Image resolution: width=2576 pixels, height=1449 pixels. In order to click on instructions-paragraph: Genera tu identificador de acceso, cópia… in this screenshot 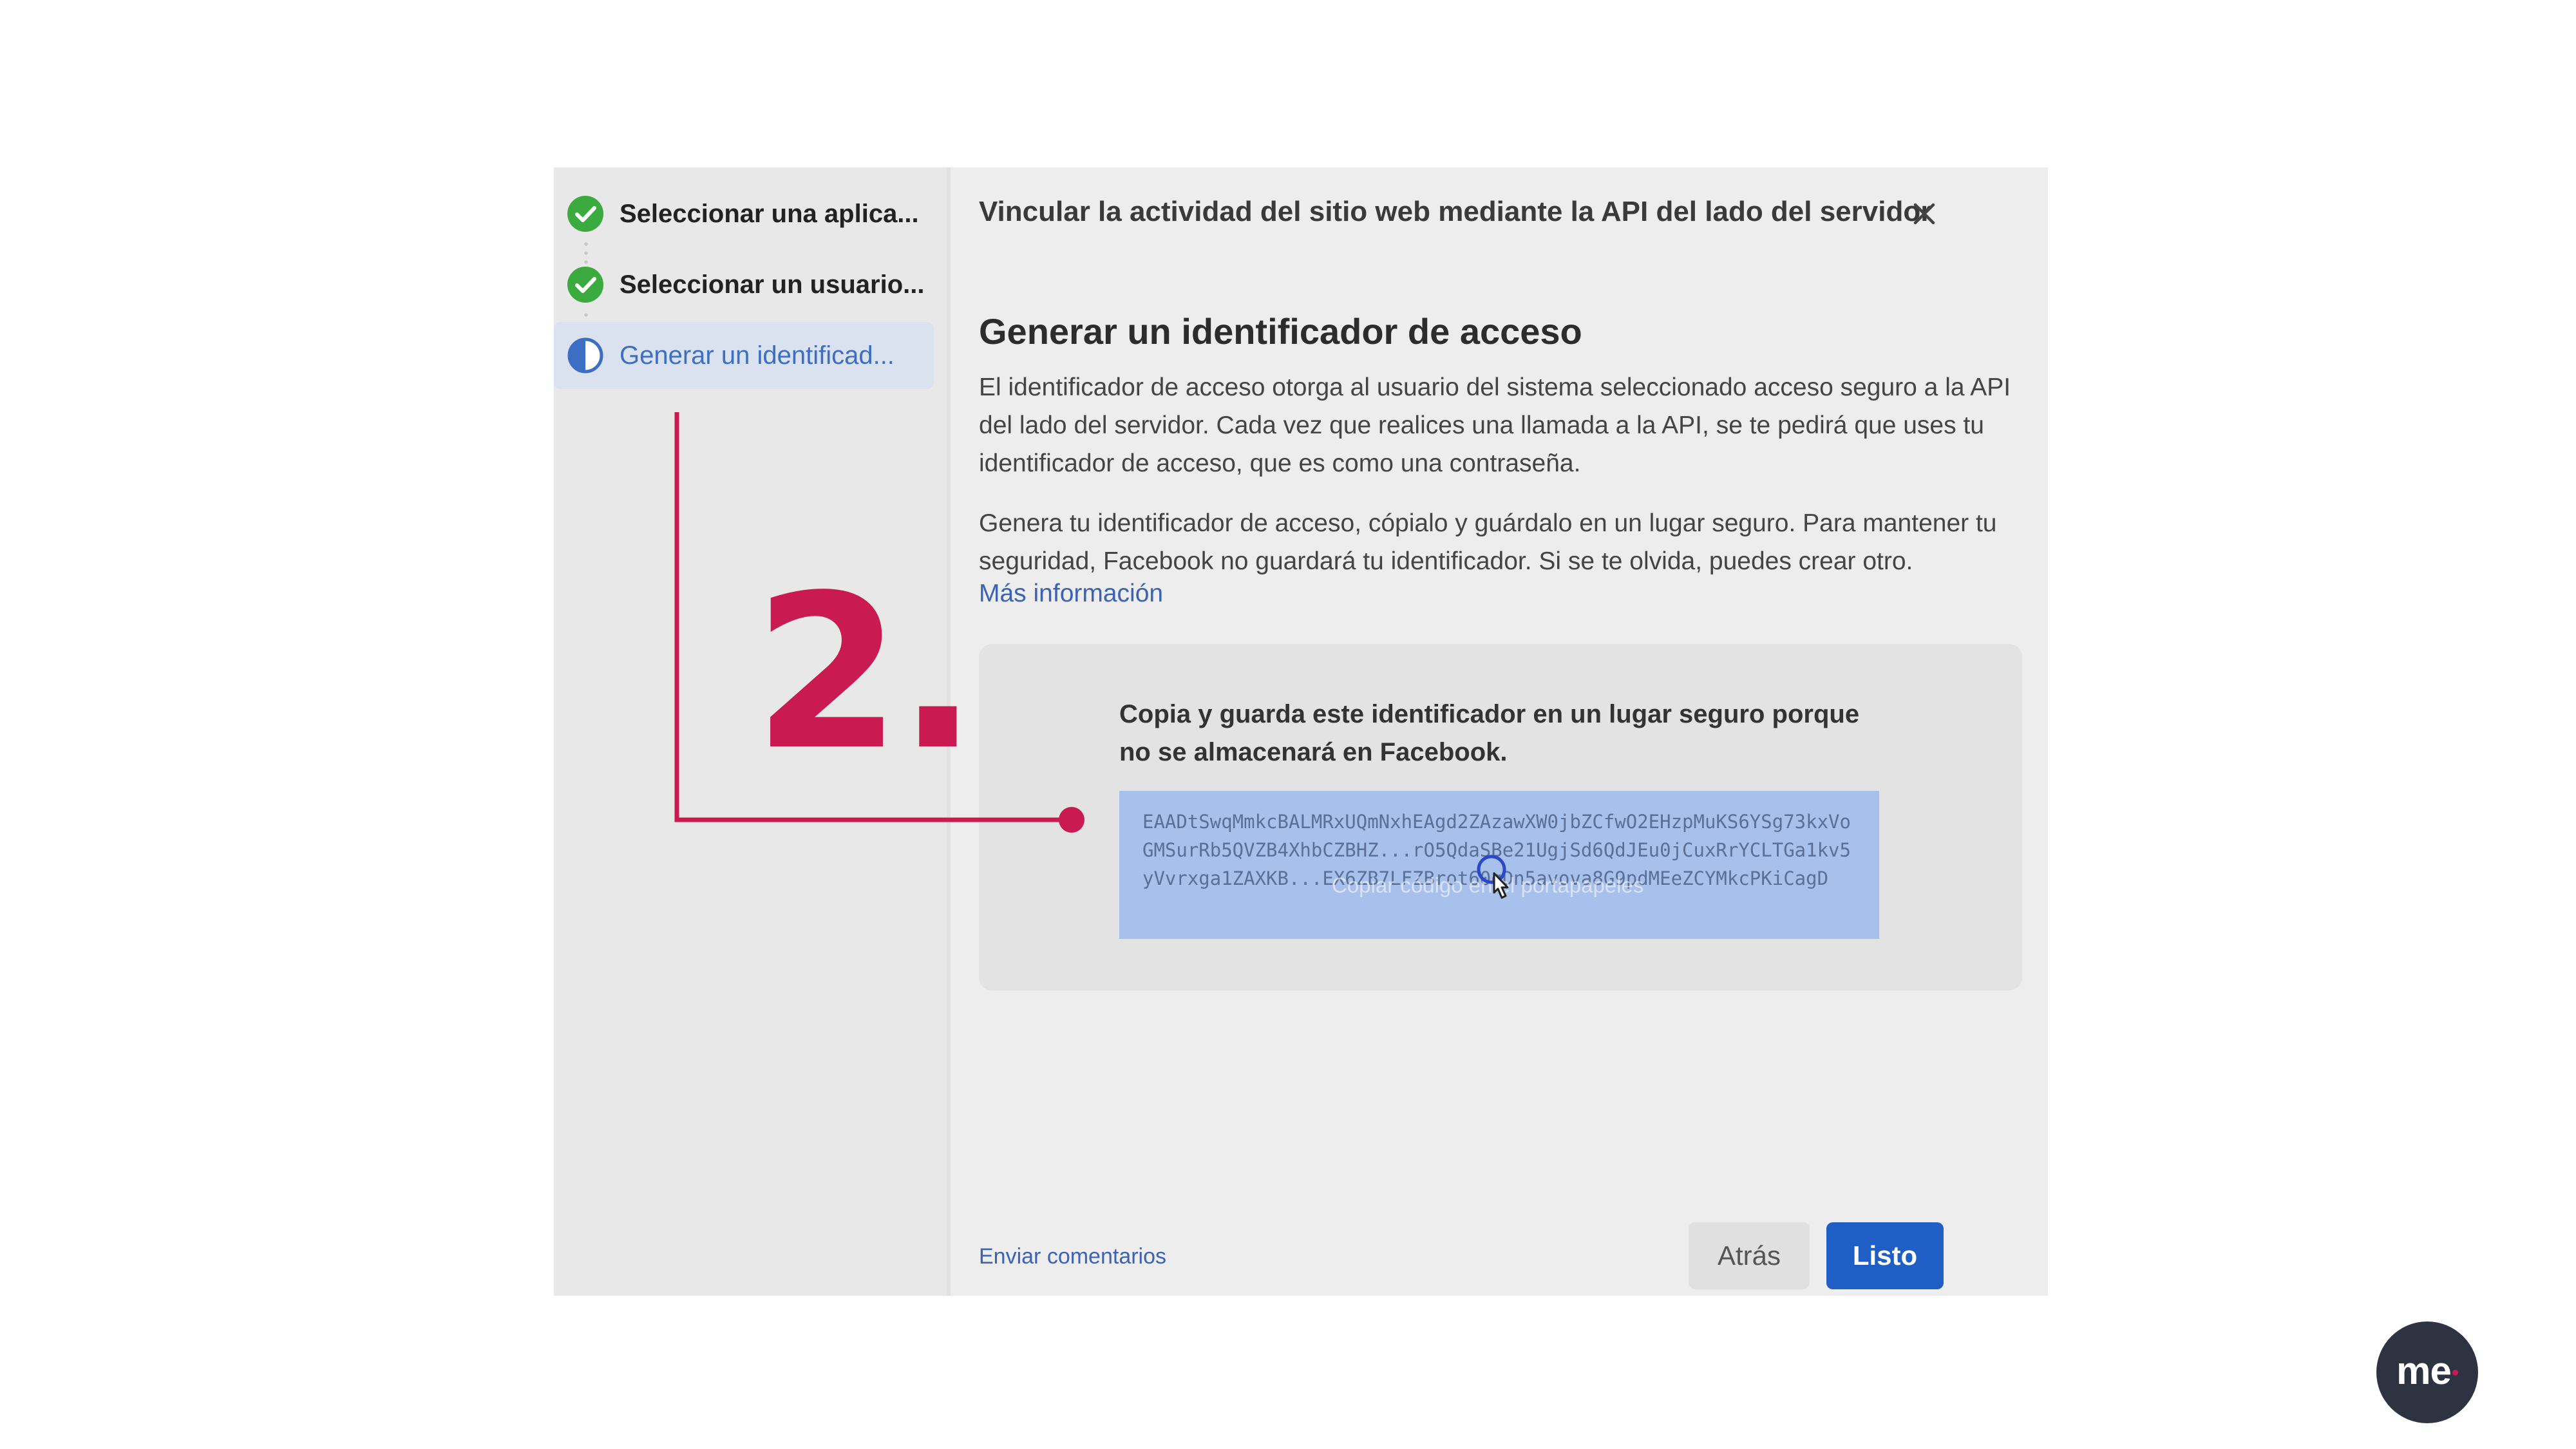, I will do `click(1488, 542)`.